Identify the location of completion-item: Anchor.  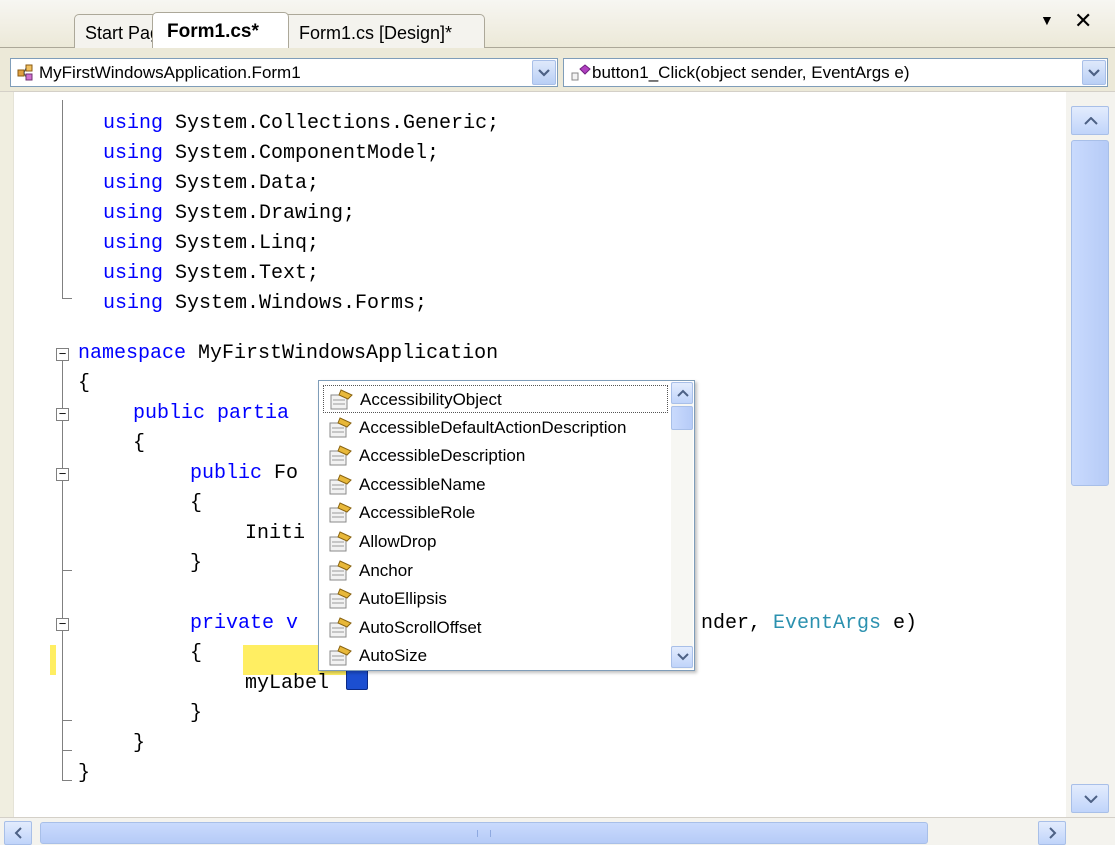
(495, 571).